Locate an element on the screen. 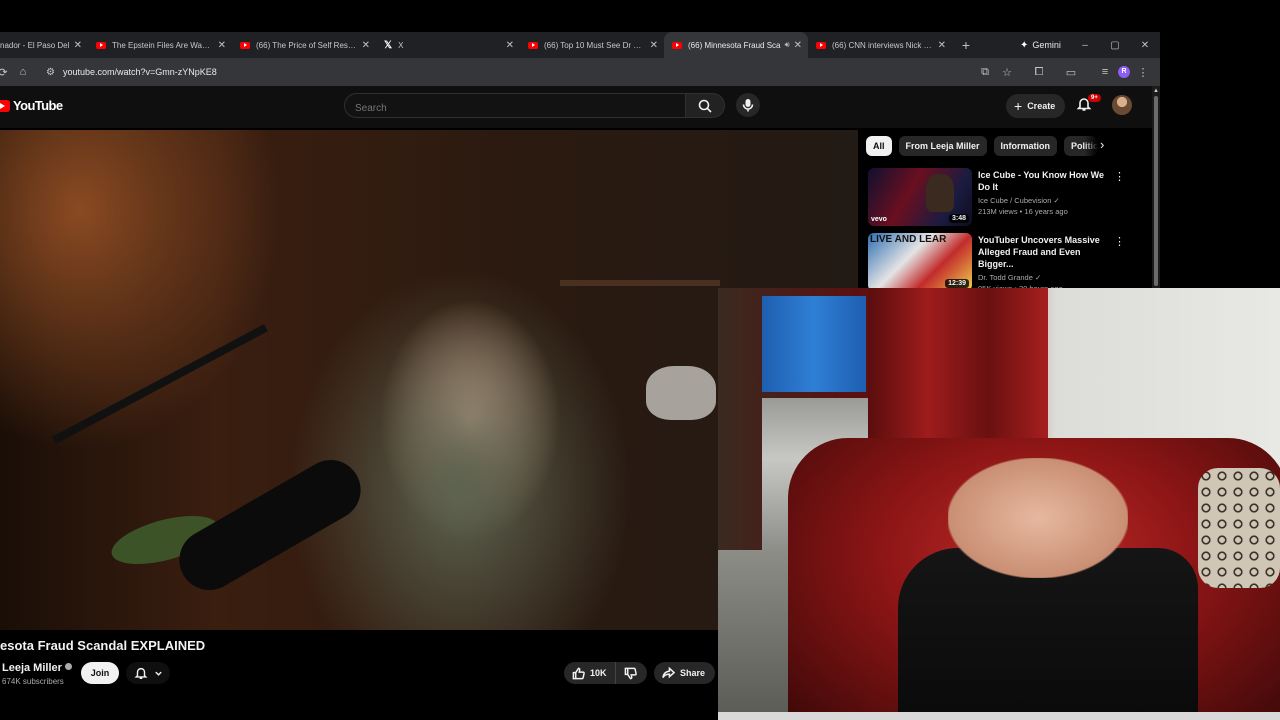  browser-tab: 𝕏 X ✕ is located at coordinates (448, 45).